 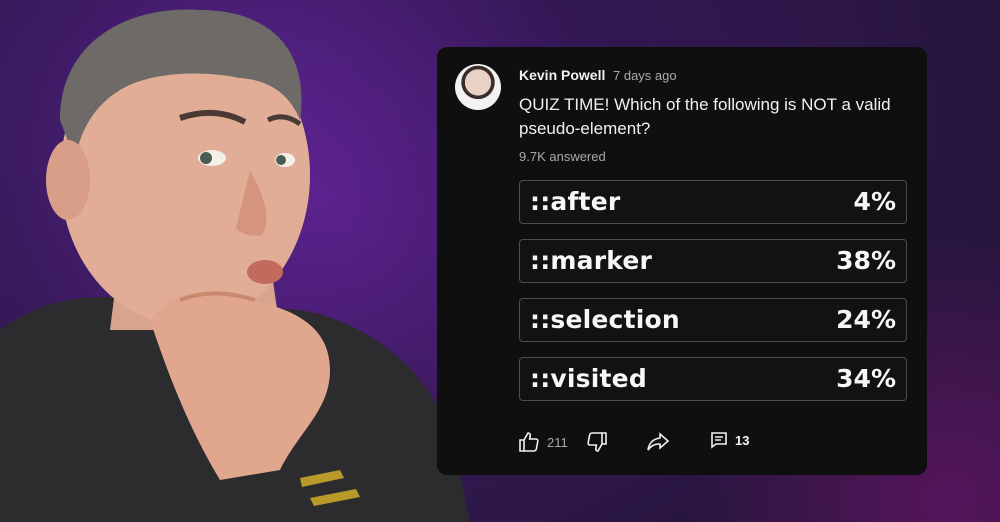 What do you see at coordinates (542, 442) in the screenshot?
I see `like-button: 211` at bounding box center [542, 442].